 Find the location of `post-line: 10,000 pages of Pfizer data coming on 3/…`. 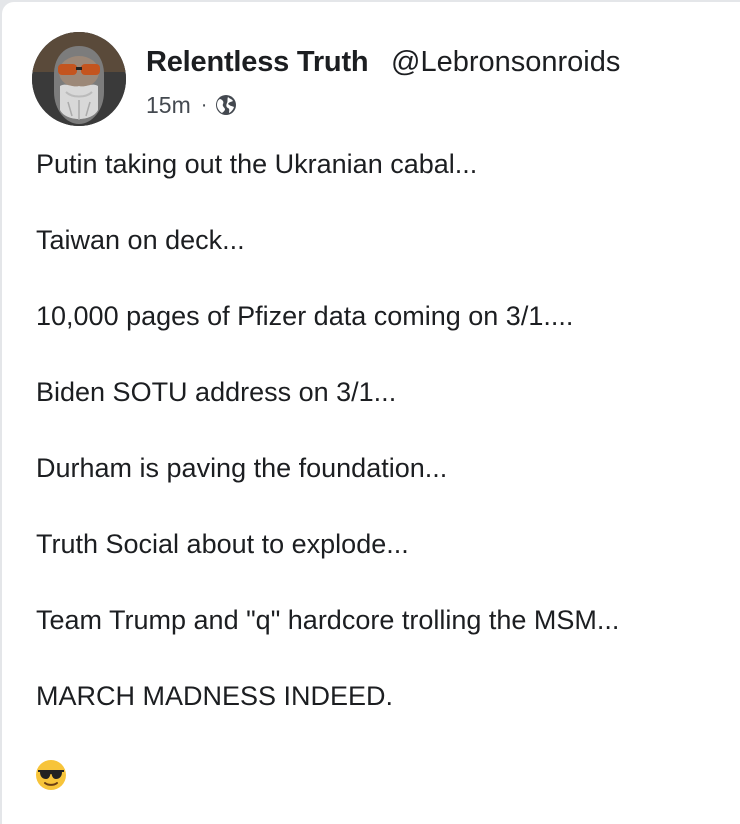

post-line: 10,000 pages of Pfizer data coming on 3/… is located at coordinates (305, 316).